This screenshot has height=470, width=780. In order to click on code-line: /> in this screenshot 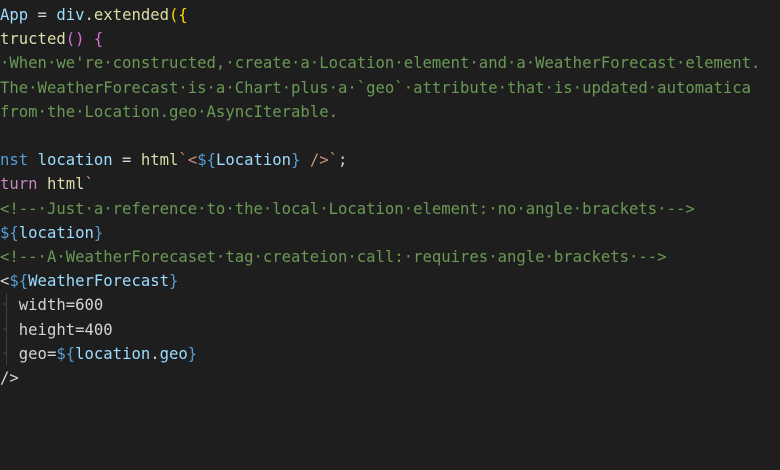, I will do `click(9, 378)`.